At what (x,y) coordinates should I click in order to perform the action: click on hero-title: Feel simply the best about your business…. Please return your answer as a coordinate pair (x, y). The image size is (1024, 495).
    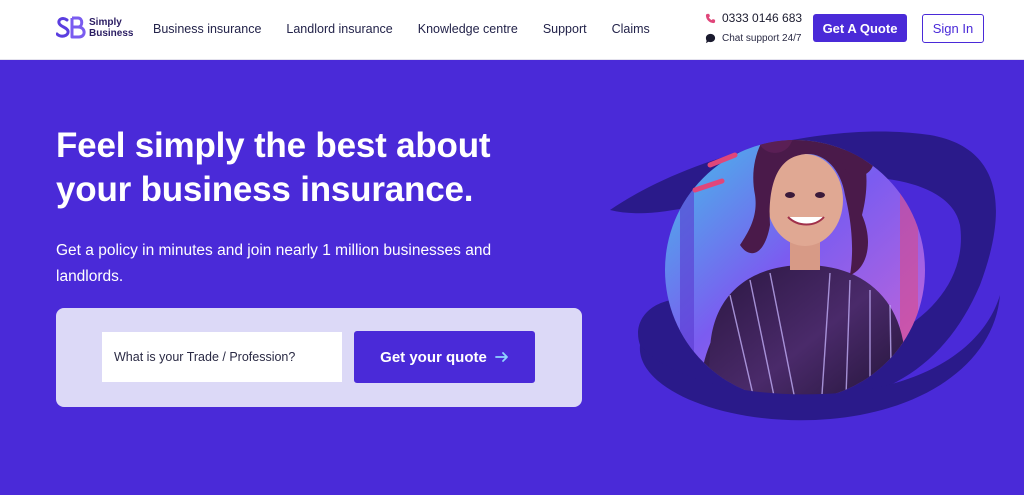
    Looking at the image, I should click on (316, 168).